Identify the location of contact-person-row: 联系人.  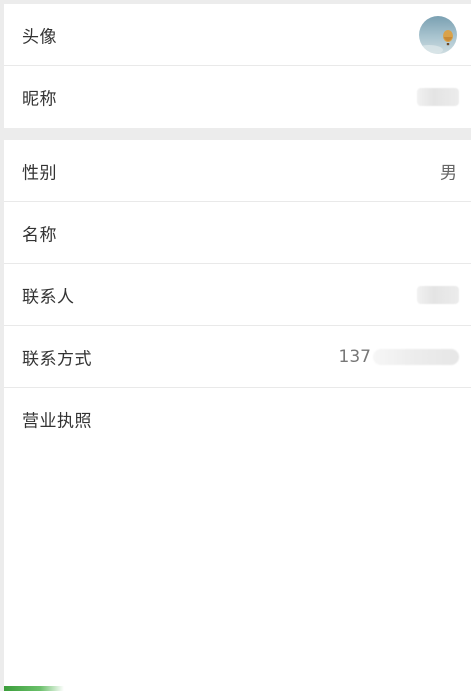
(237, 295).